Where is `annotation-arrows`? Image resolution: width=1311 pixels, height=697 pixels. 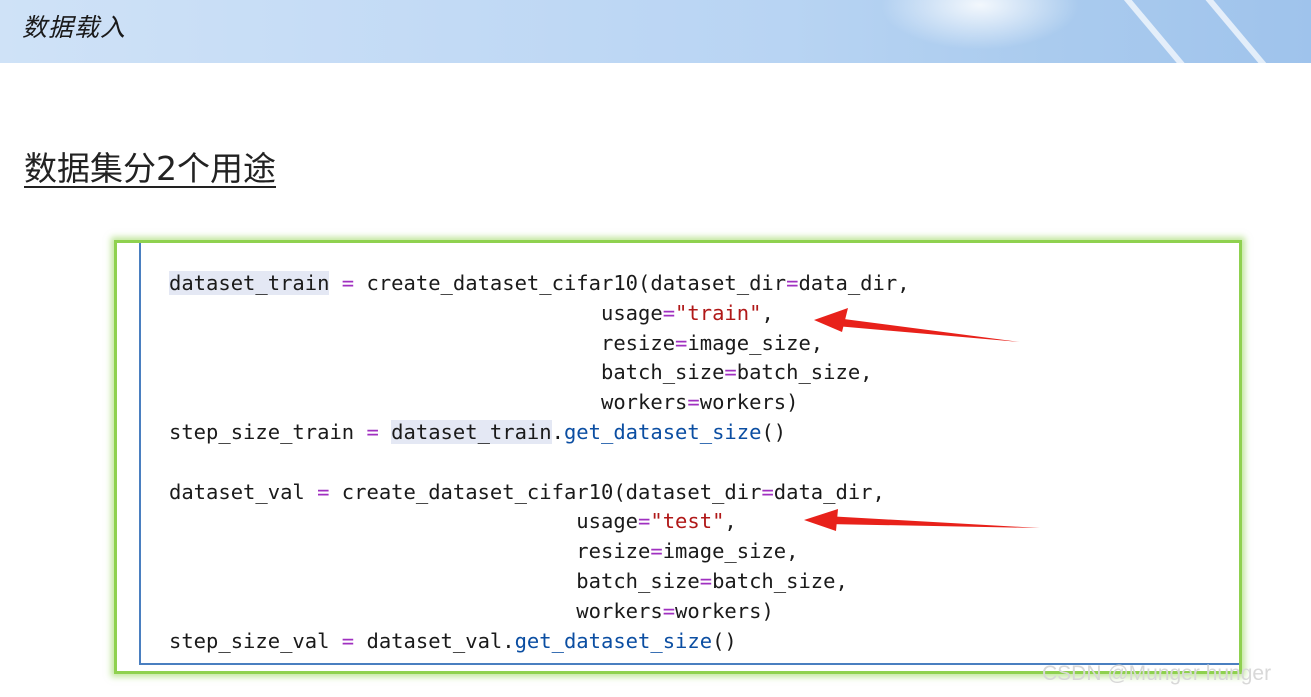 annotation-arrows is located at coordinates (922, 419).